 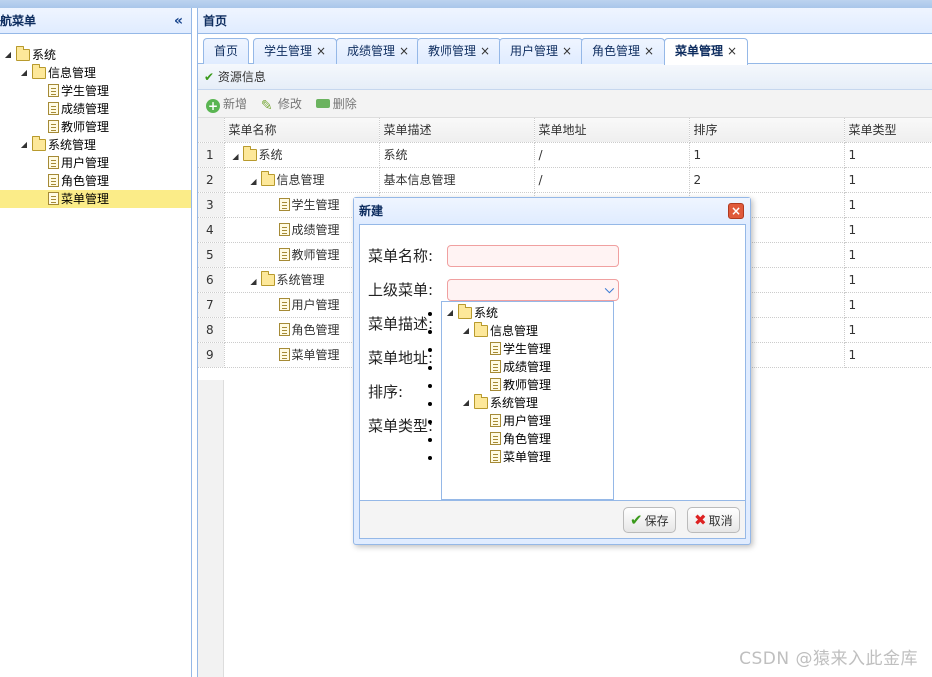 What do you see at coordinates (457, 130) in the screenshot?
I see `column-header: 菜单描述` at bounding box center [457, 130].